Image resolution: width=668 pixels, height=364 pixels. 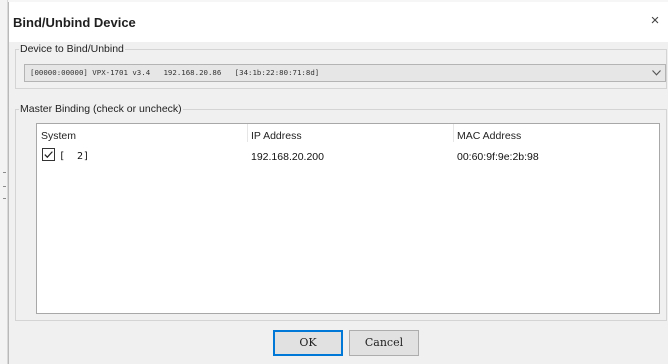 I want to click on title-bar: Bind/Unbind Device ×, so click(x=338, y=22).